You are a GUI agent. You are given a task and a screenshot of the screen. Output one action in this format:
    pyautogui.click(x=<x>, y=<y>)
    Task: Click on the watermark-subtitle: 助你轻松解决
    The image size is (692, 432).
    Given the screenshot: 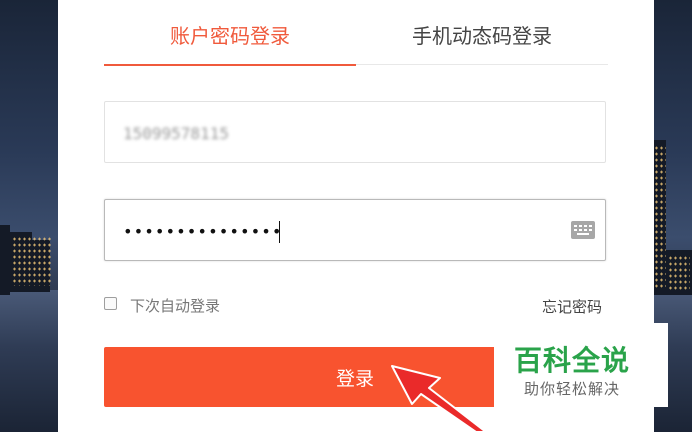 What is the action you would take?
    pyautogui.click(x=572, y=389)
    